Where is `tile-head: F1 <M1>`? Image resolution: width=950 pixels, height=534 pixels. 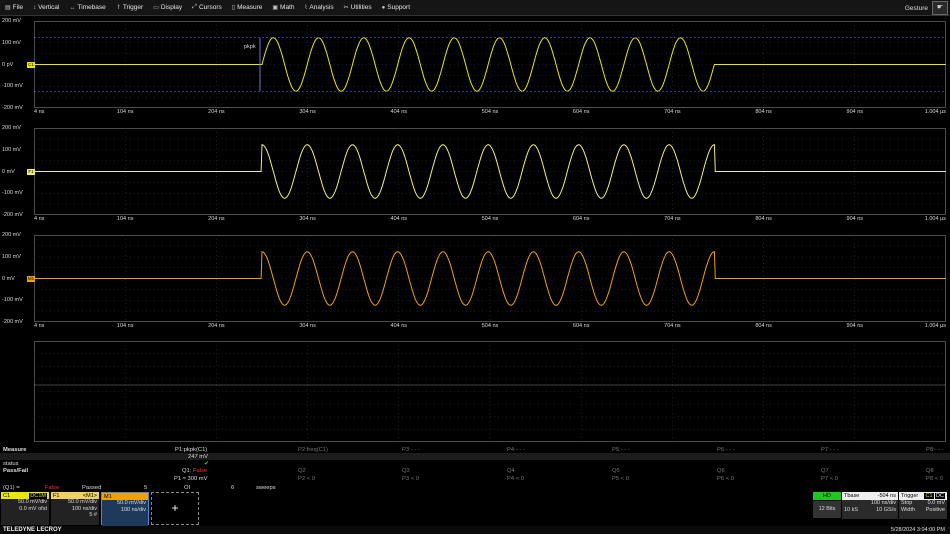
tile-head: F1 <M1> is located at coordinates (75, 495).